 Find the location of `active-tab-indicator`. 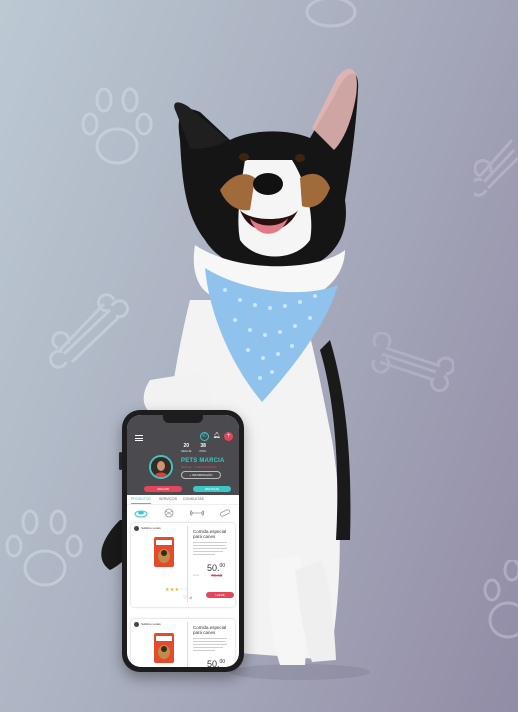

active-tab-indicator is located at coordinates (141, 503).